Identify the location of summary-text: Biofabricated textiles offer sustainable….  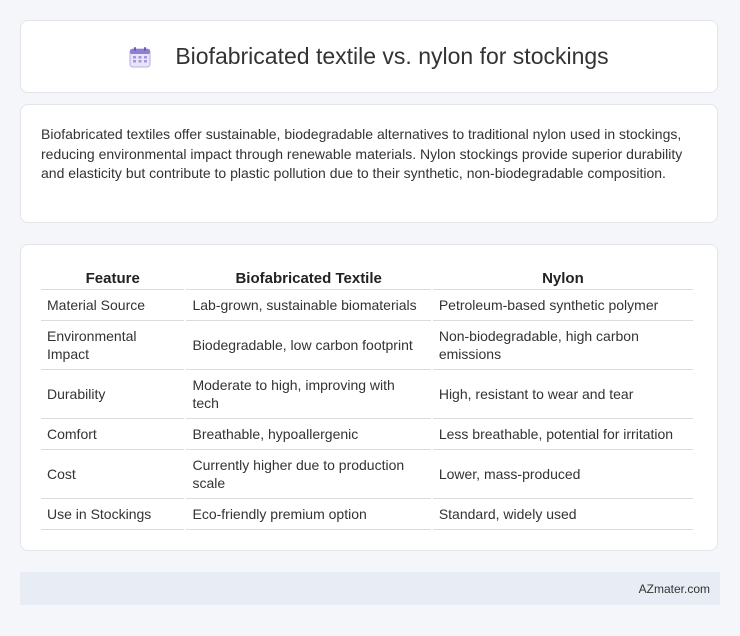
(362, 153).